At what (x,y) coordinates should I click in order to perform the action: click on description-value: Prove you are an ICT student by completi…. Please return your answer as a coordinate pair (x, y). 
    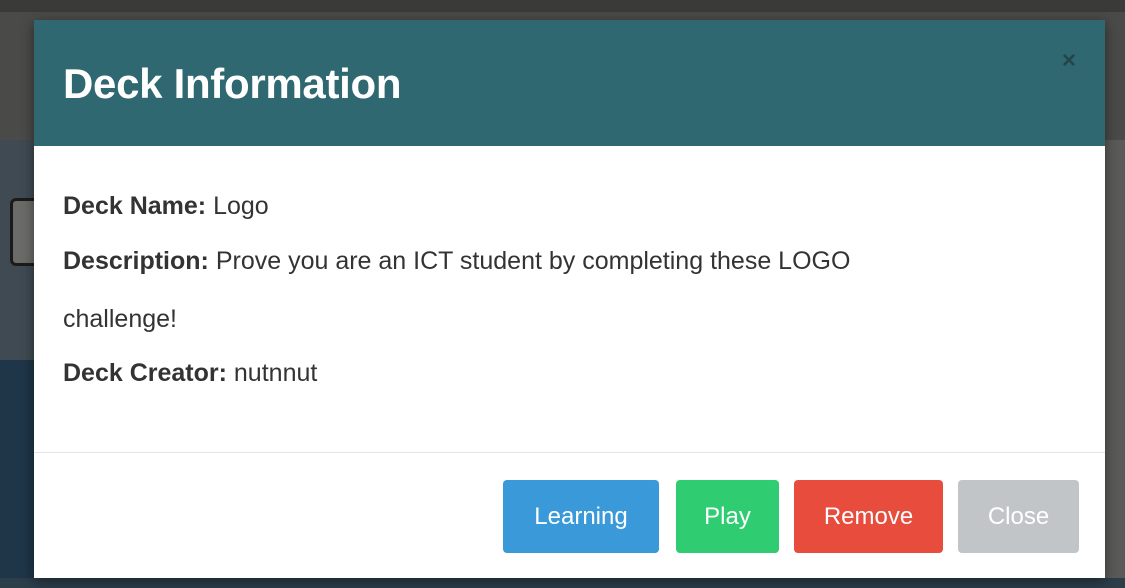
    Looking at the image, I should click on (533, 261).